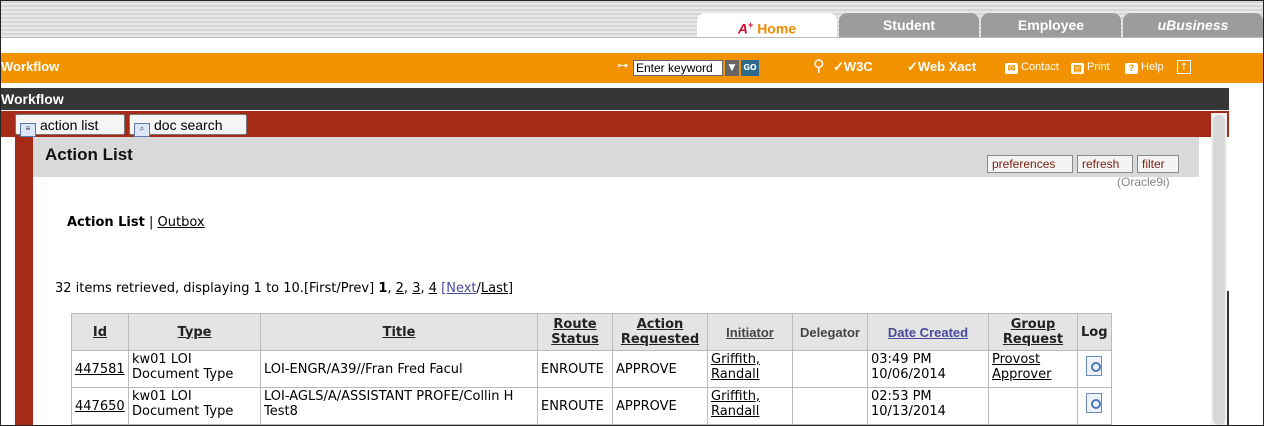 This screenshot has height=426, width=1264. Describe the element at coordinates (1105, 164) in the screenshot. I see `refresh-button: refresh` at that location.